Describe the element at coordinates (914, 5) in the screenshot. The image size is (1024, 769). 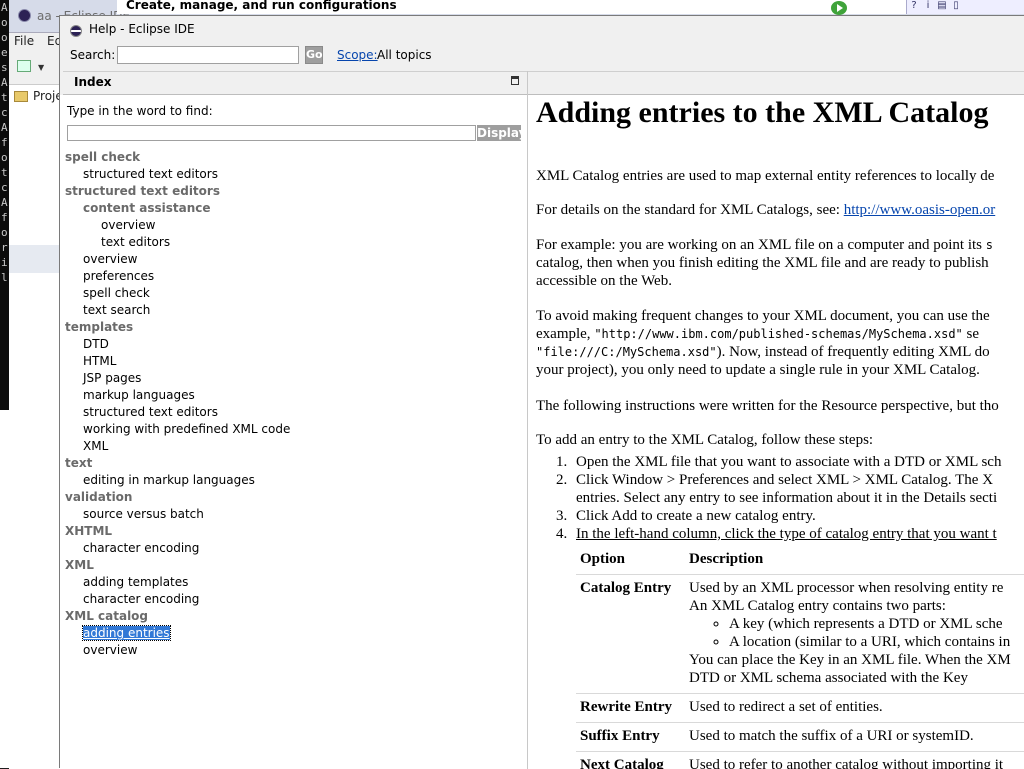
I see `help-icon: ?` at that location.